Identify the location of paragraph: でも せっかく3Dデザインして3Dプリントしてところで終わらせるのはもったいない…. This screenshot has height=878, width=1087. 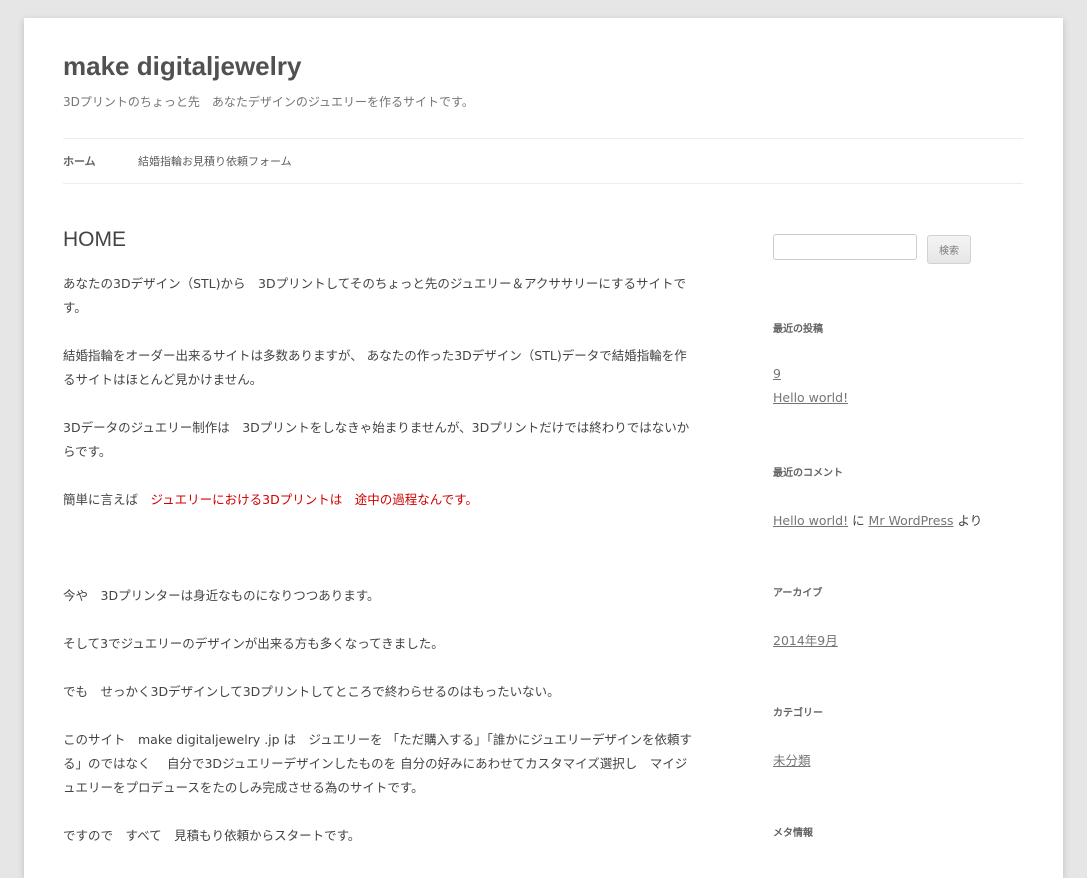
(311, 691).